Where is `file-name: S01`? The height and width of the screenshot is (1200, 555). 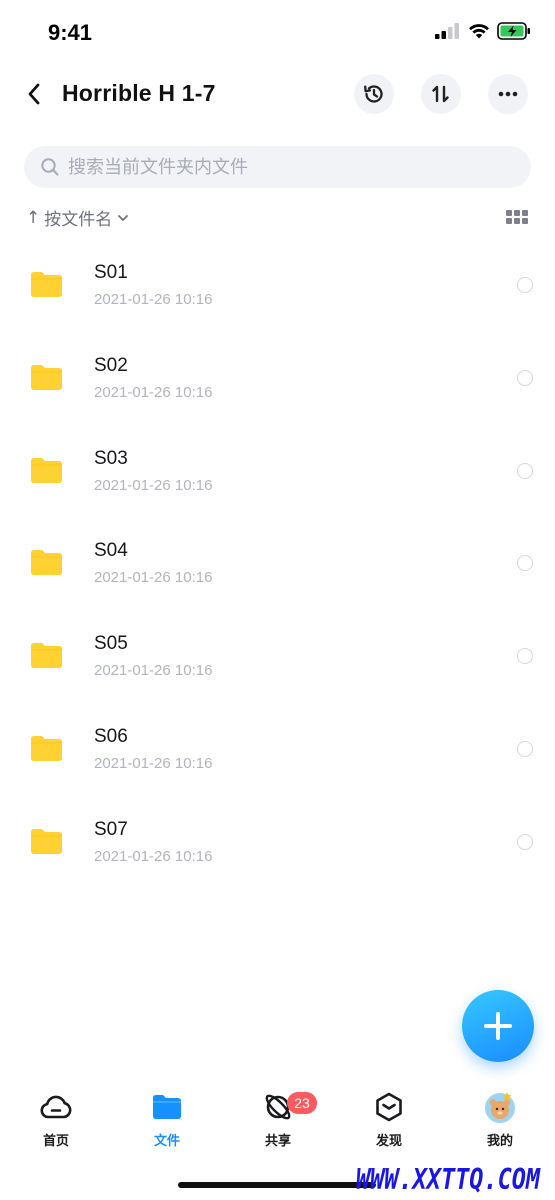
file-name: S01 is located at coordinates (111, 272).